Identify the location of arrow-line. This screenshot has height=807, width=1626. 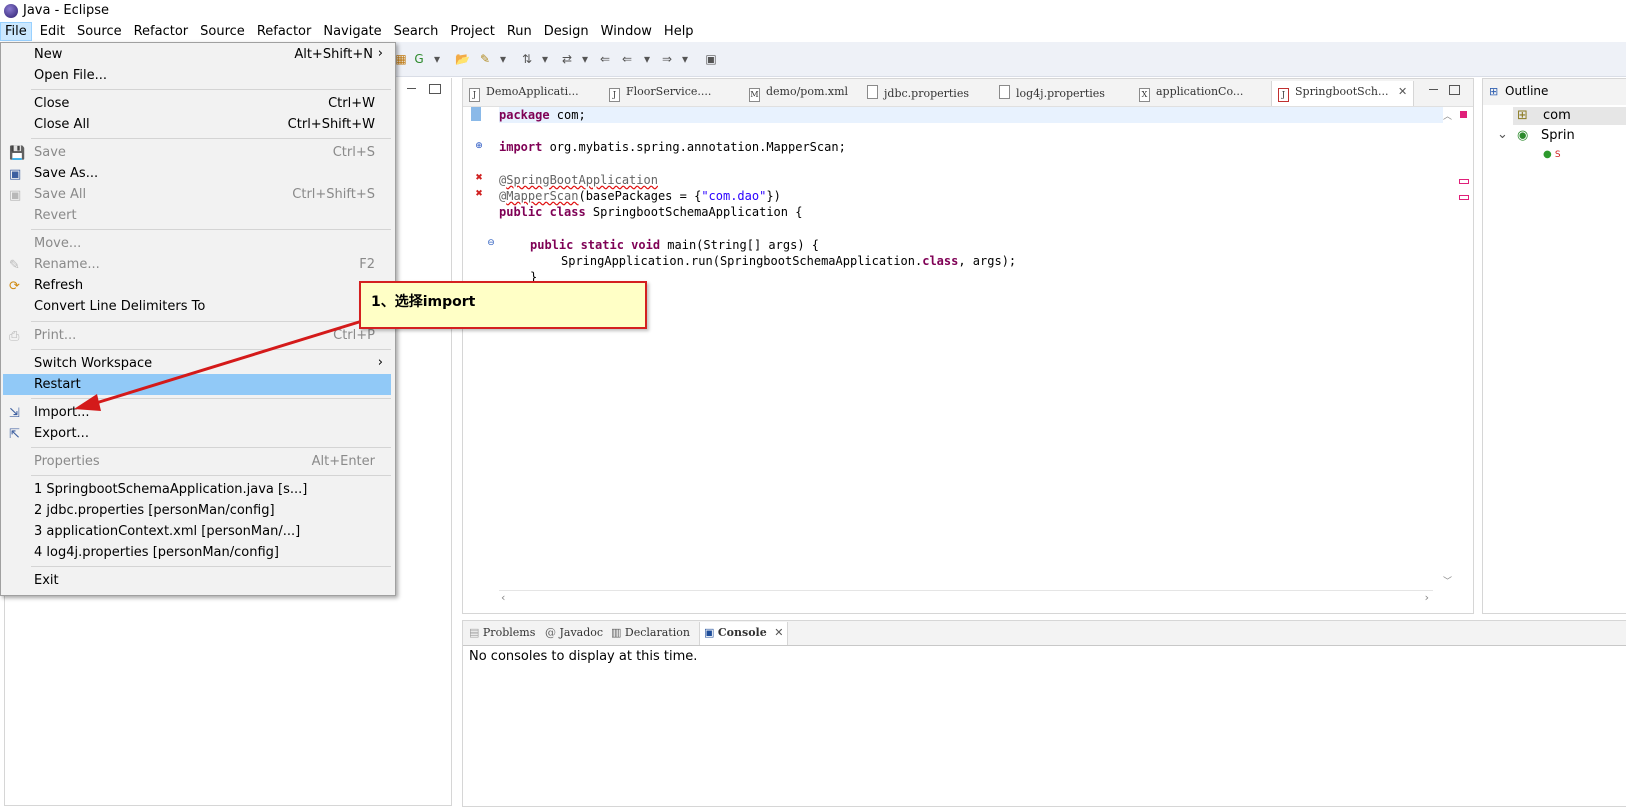
(234, 360).